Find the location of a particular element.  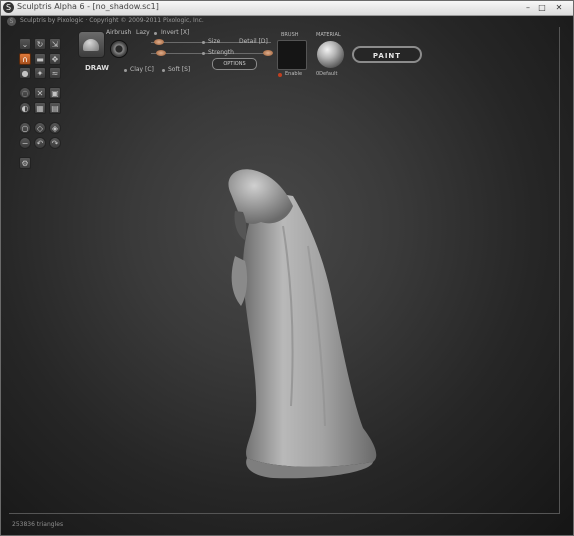

material-preview-sphere is located at coordinates (330, 54).